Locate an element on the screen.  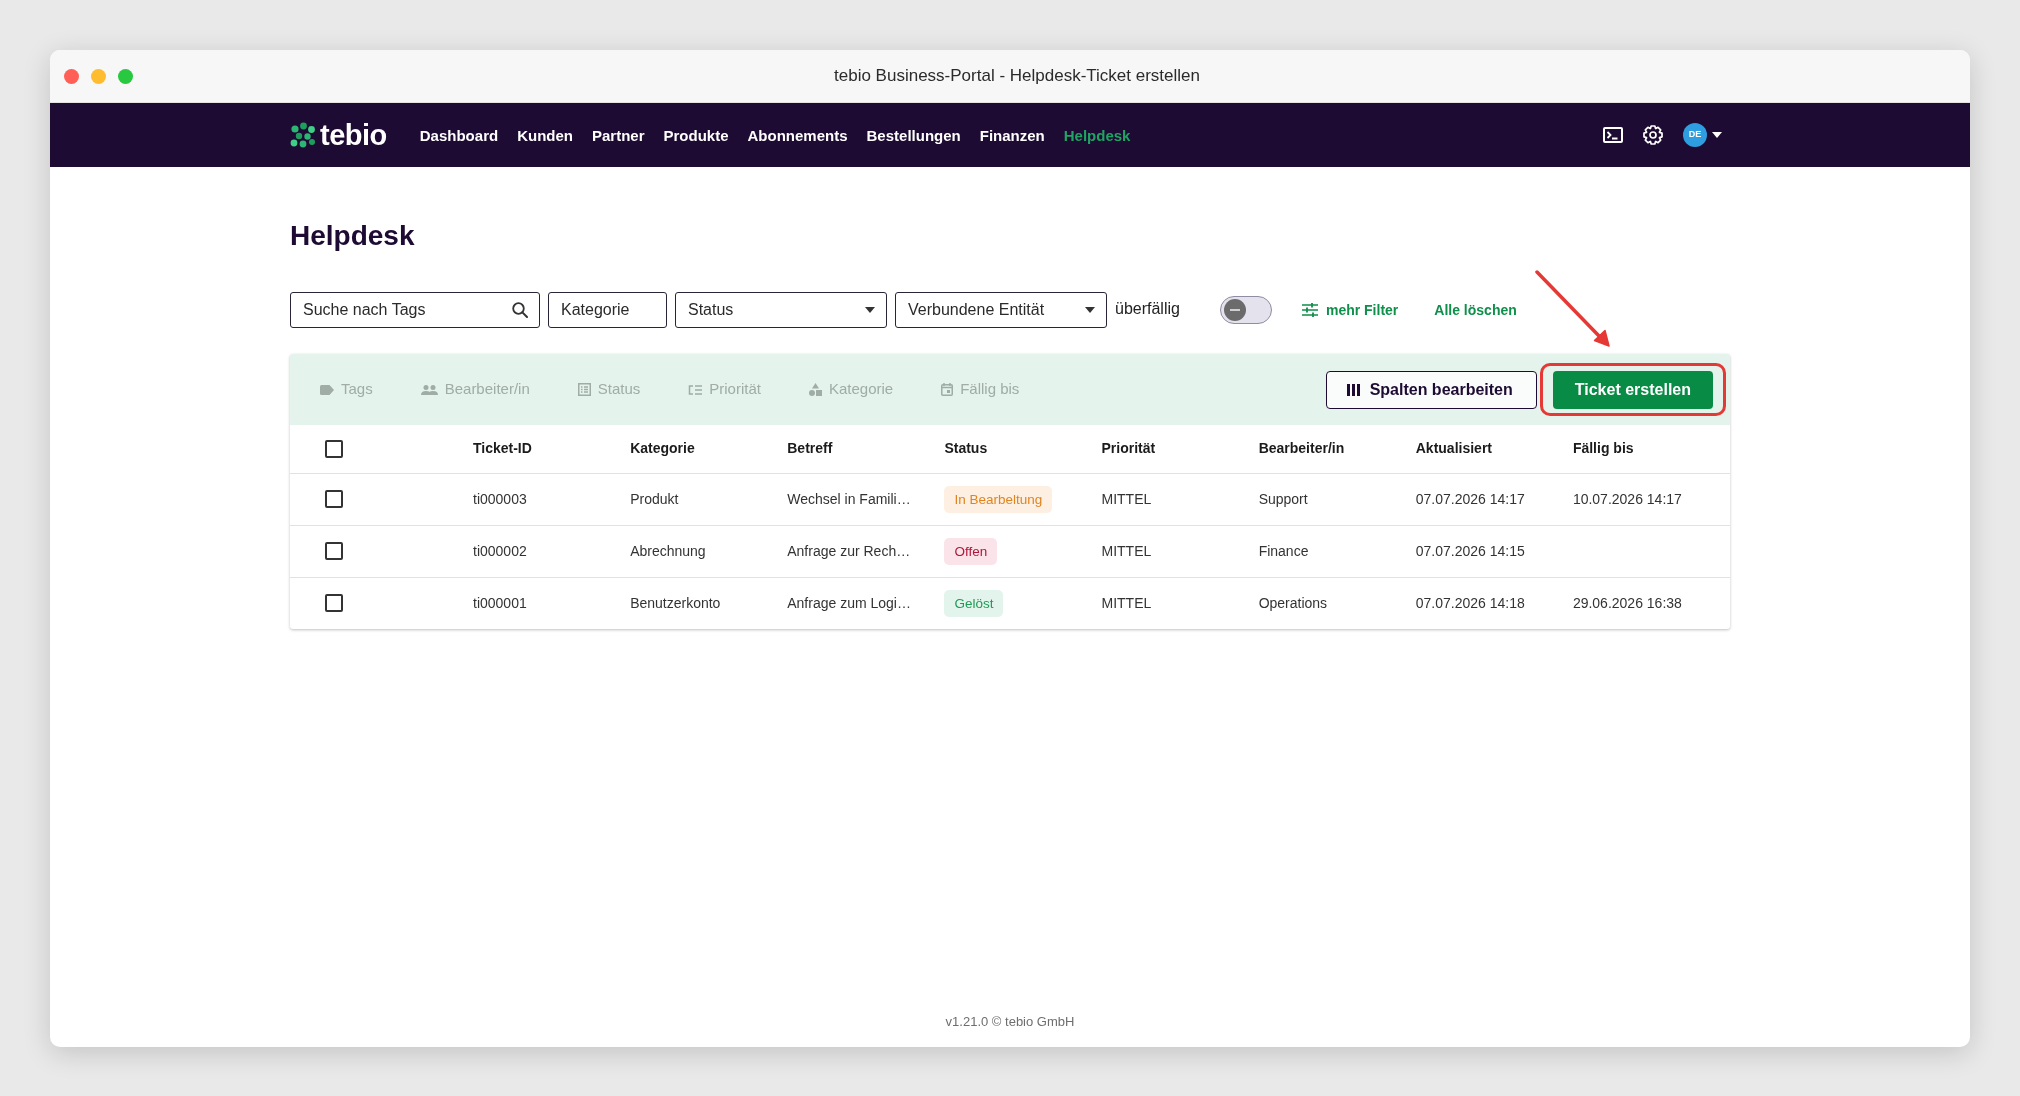
column-header: Priorität is located at coordinates (1128, 448).